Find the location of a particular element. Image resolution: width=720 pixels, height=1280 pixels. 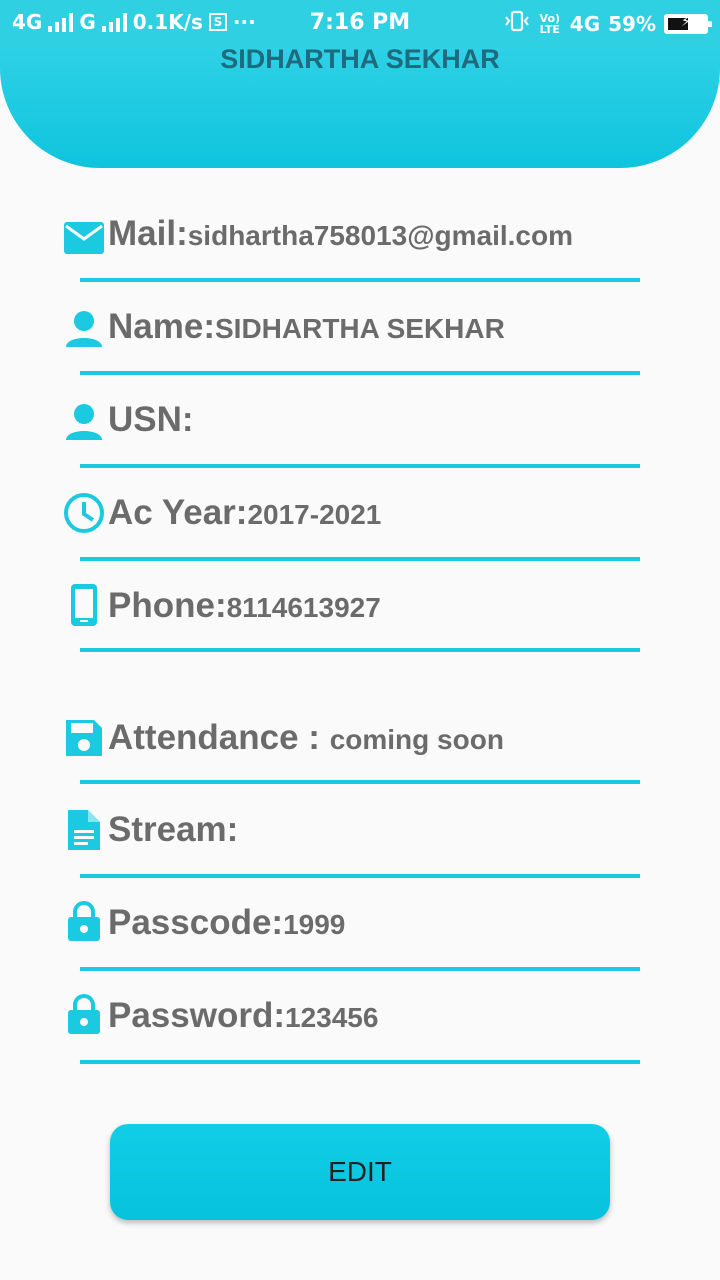

field-stream-text: Stream: is located at coordinates (173, 830).